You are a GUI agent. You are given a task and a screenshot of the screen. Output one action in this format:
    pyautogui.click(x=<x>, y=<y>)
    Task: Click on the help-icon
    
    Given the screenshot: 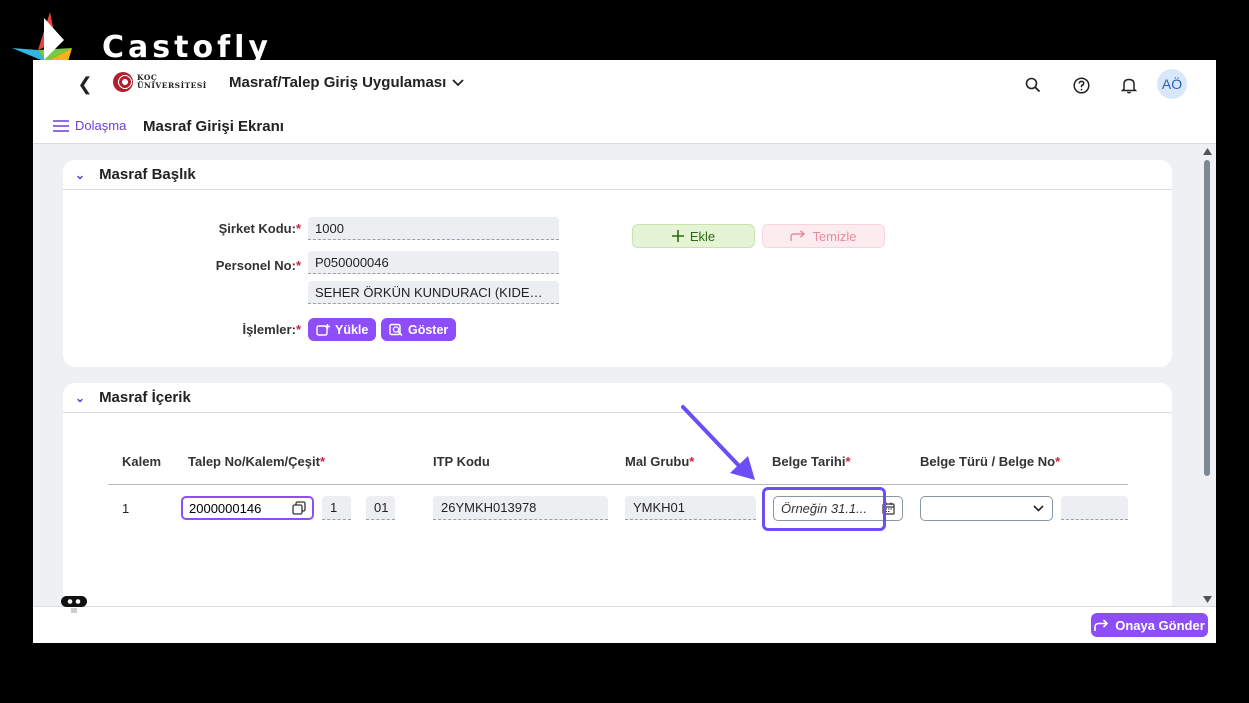 What is the action you would take?
    pyautogui.click(x=1081, y=85)
    